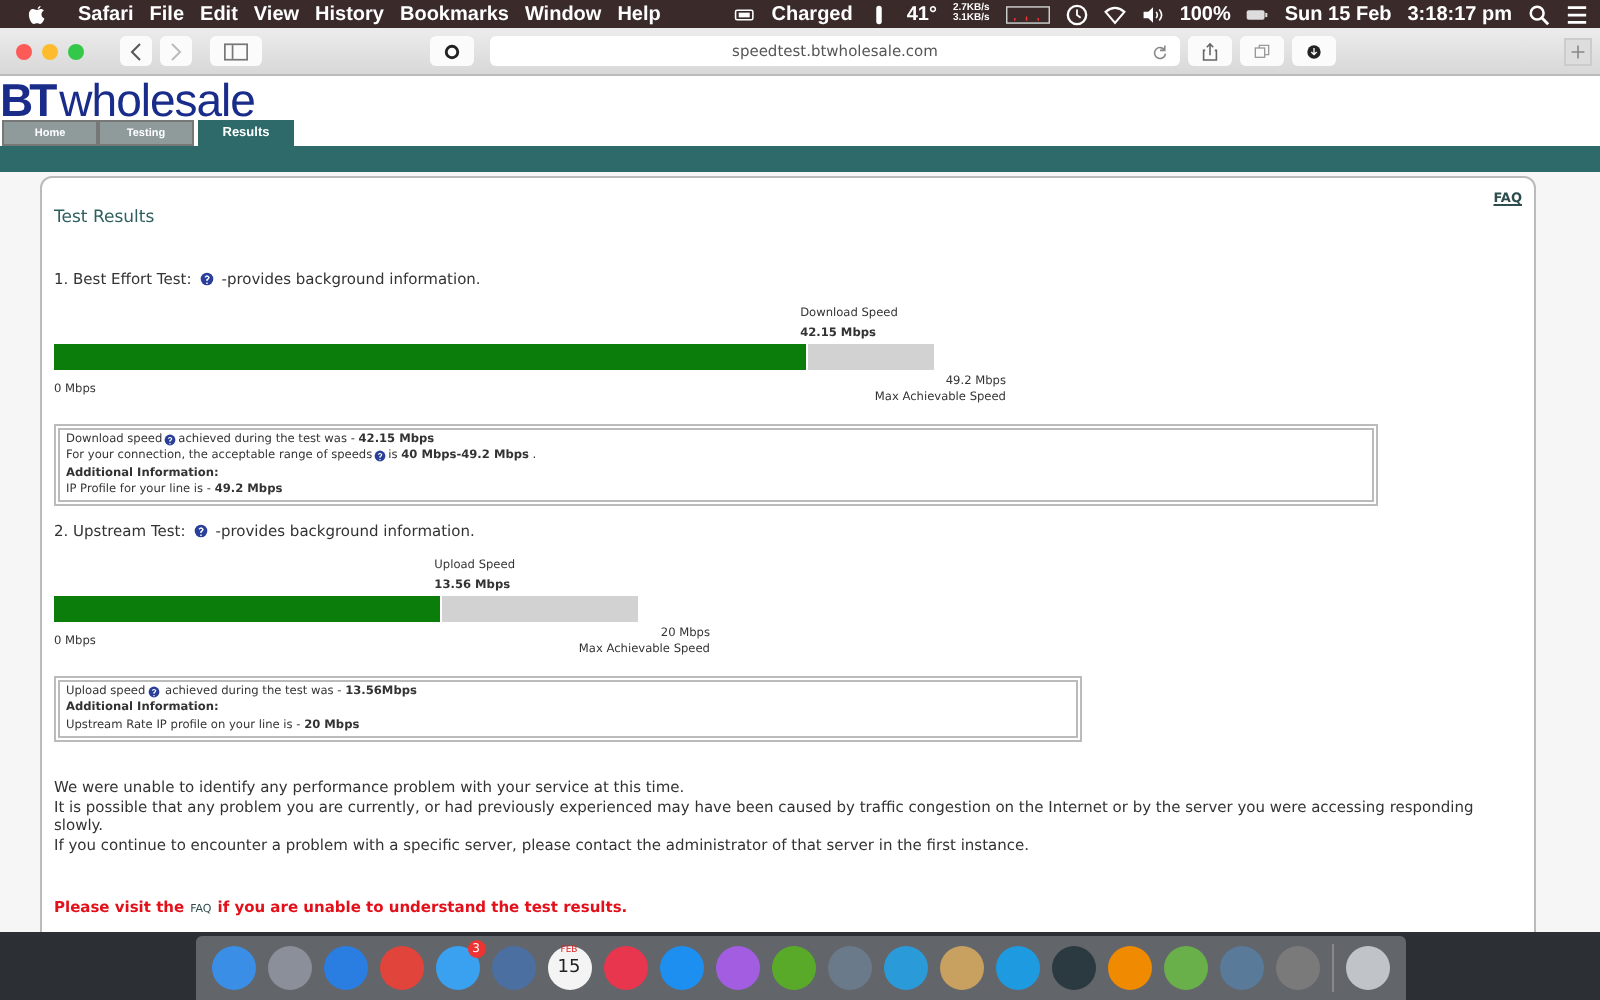 The width and height of the screenshot is (1600, 1000). I want to click on menu-item: Edit, so click(219, 14).